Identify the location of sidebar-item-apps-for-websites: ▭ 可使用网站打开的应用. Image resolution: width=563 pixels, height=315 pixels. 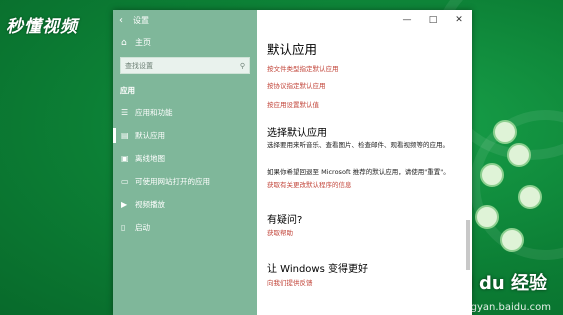
(185, 181).